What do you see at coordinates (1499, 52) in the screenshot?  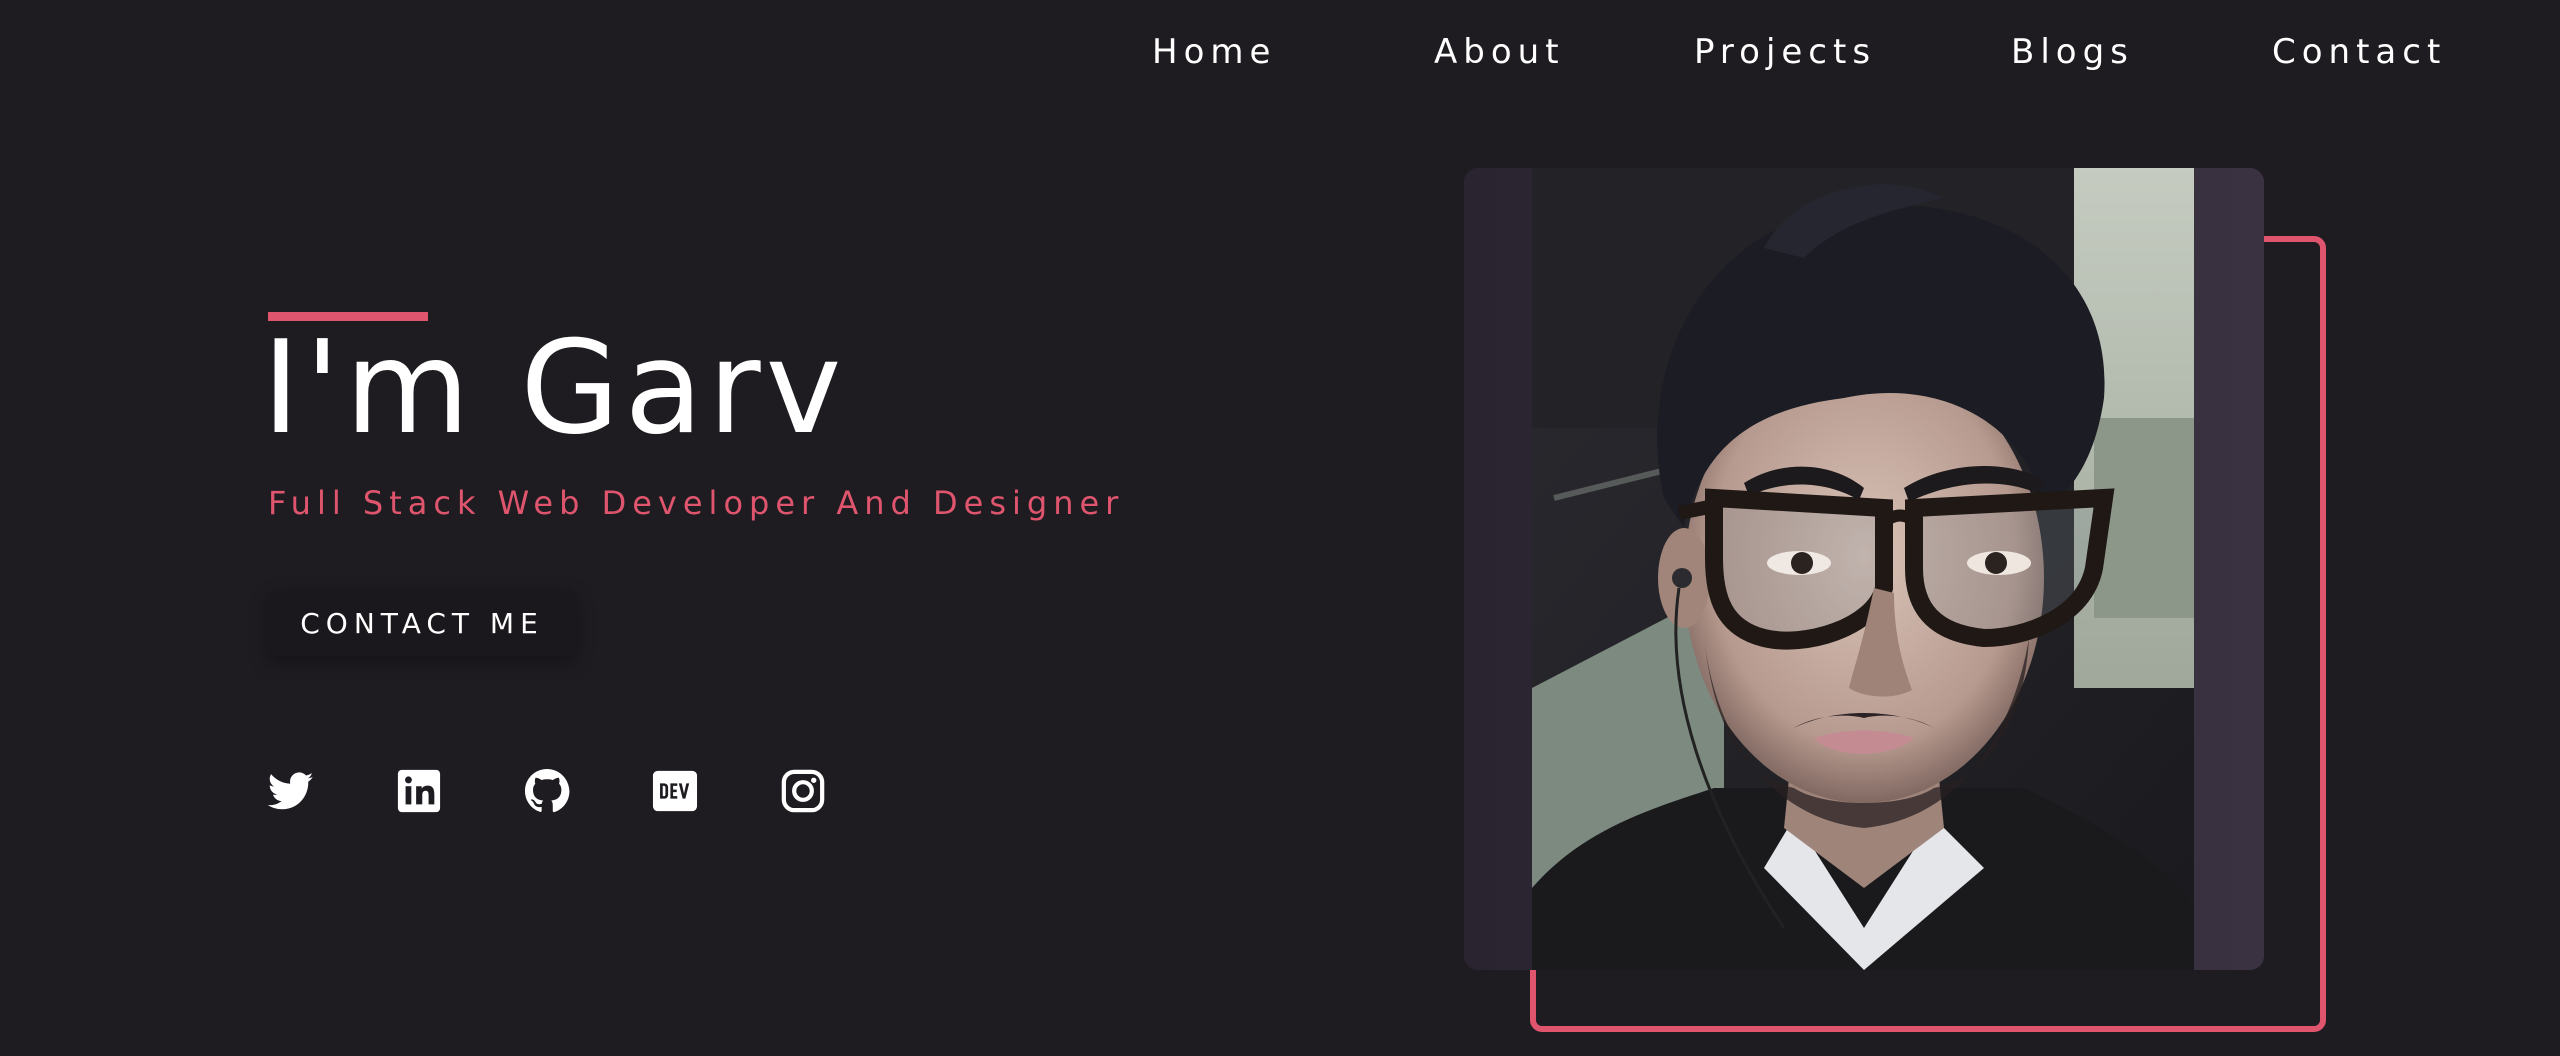 I see `nav-about: About` at bounding box center [1499, 52].